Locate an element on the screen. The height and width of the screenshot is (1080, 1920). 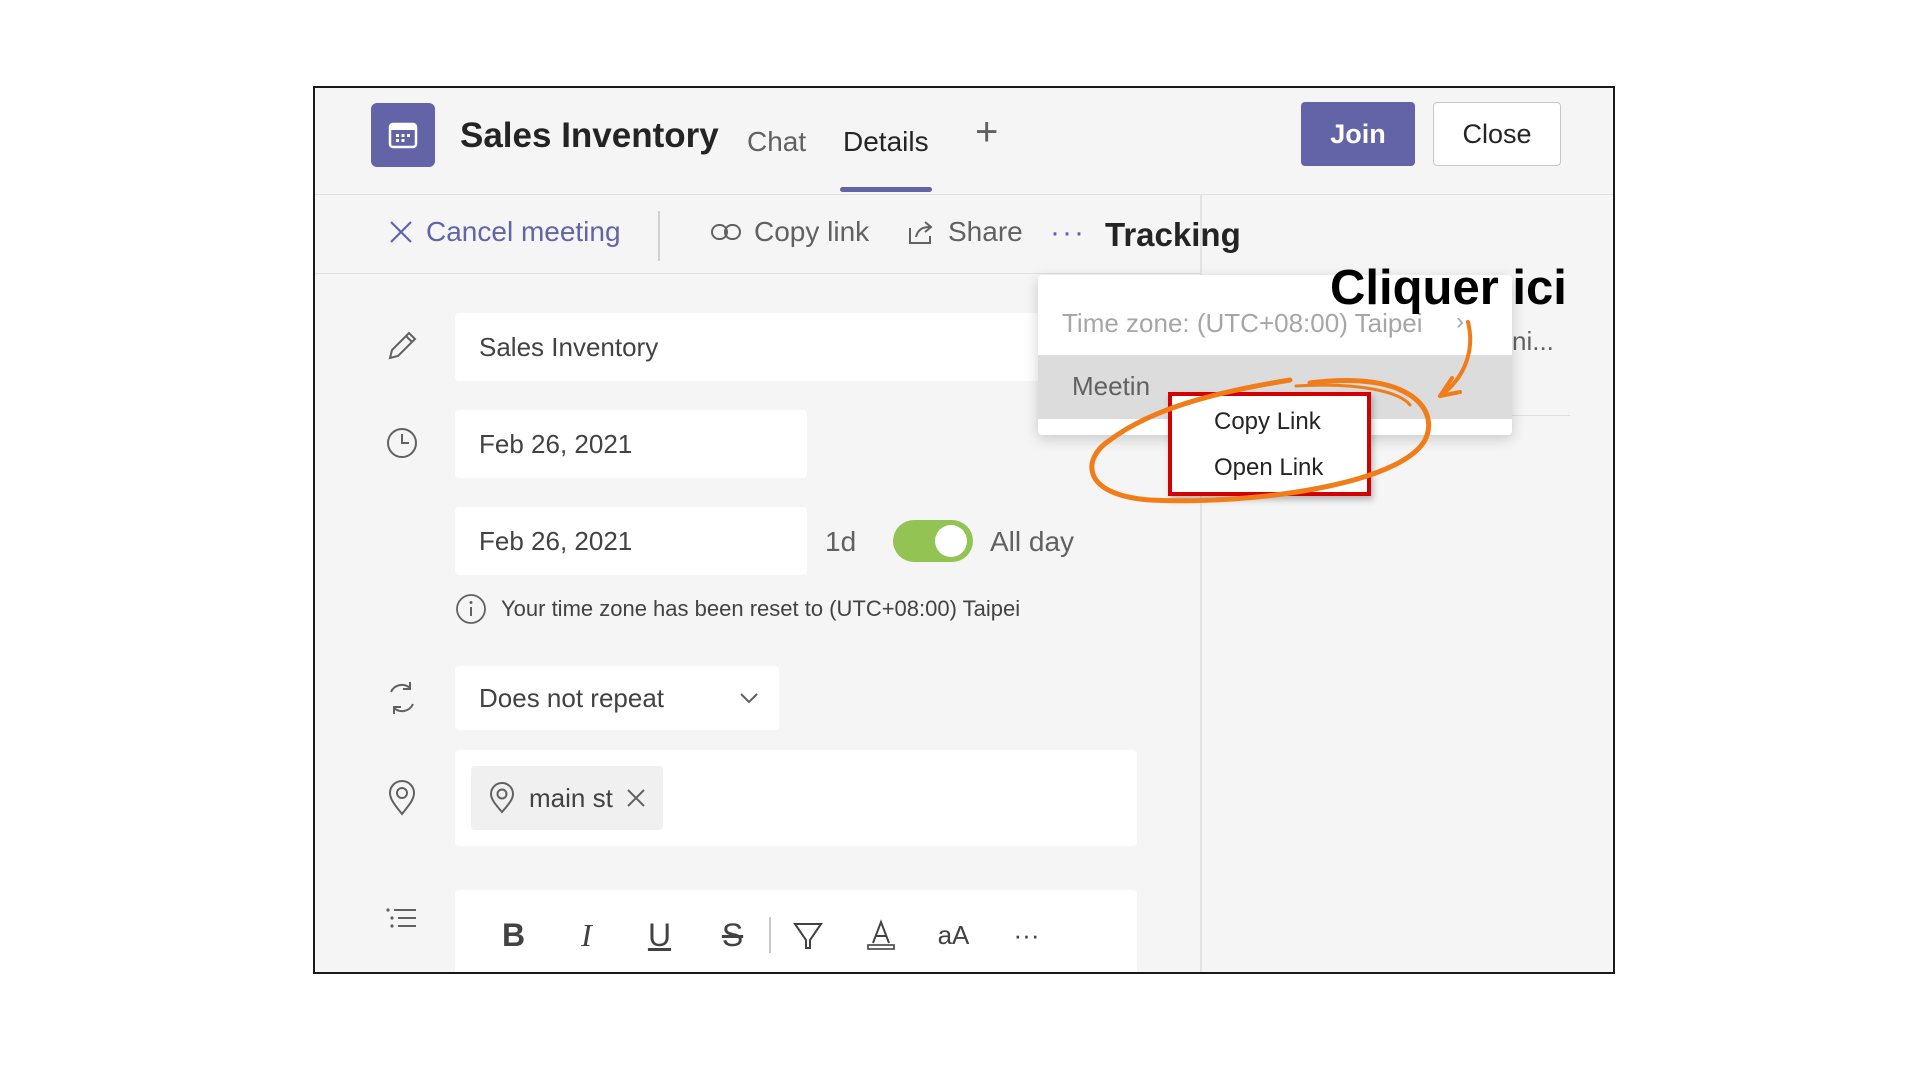
highlighter-icon is located at coordinates (807, 936).